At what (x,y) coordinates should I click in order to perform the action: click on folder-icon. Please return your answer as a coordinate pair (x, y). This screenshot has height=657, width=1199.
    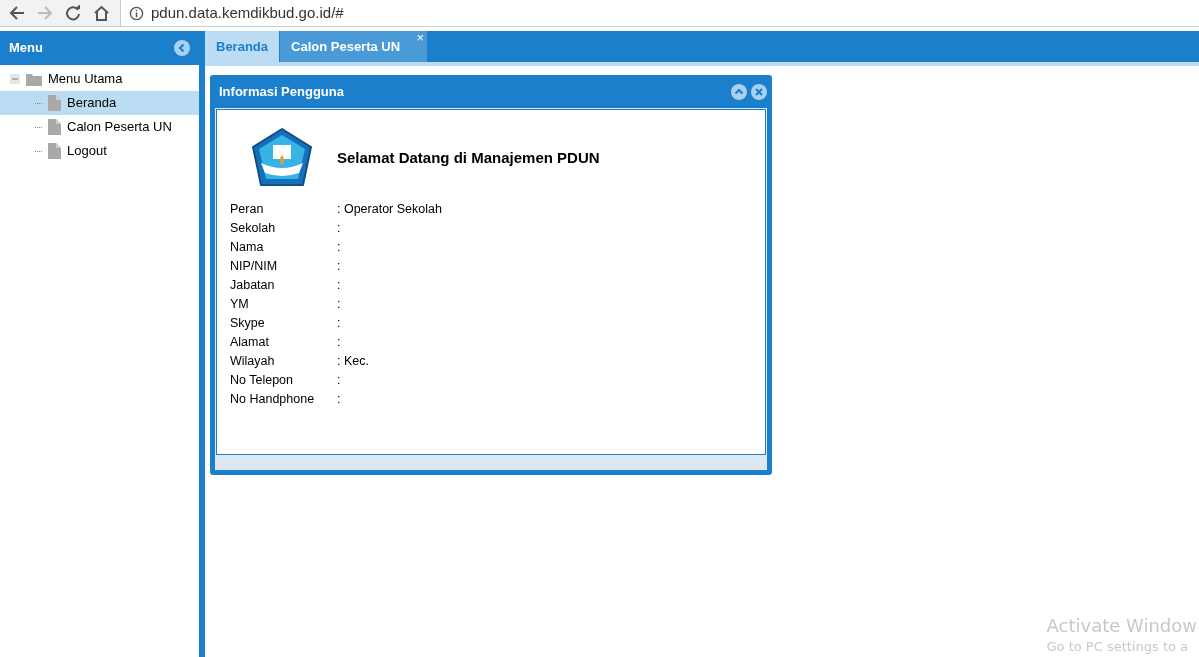
    Looking at the image, I should click on (34, 79).